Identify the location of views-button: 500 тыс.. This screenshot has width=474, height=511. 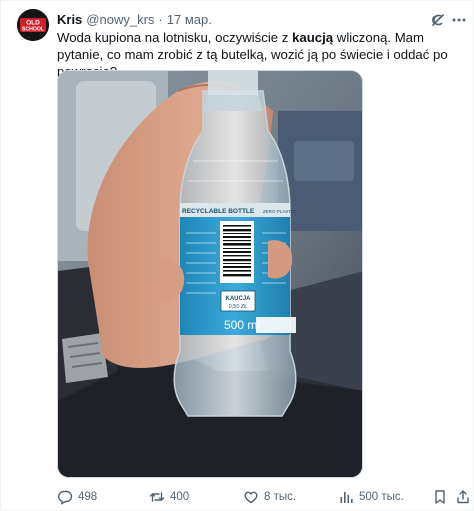
(371, 497).